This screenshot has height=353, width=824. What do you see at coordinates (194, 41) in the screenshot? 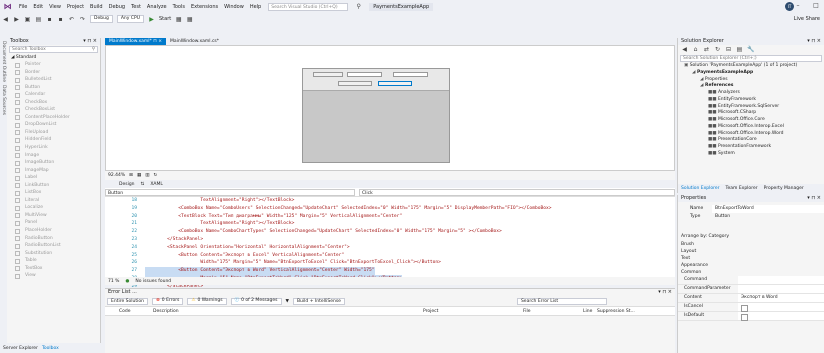
I see `tab-mainwindow-xaml-cs: MainWindow.xaml.cs*` at bounding box center [194, 41].